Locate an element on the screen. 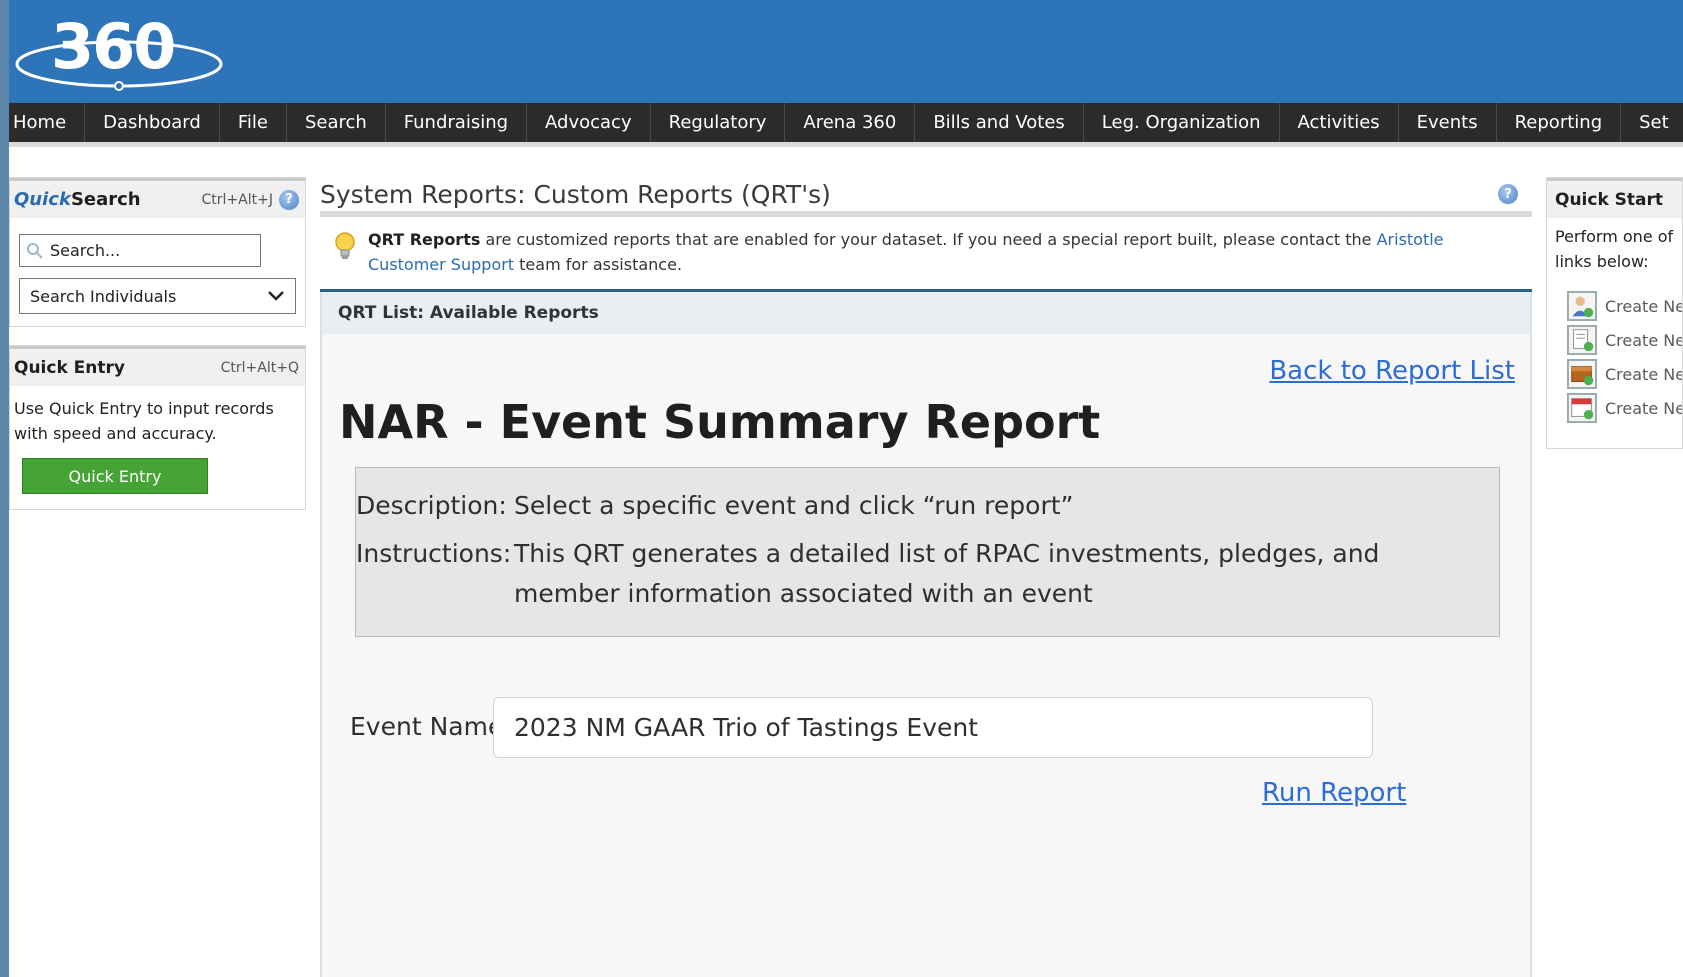  event-name-field: 2023 NM GAAR Trio of Tastings Event is located at coordinates (933, 727).